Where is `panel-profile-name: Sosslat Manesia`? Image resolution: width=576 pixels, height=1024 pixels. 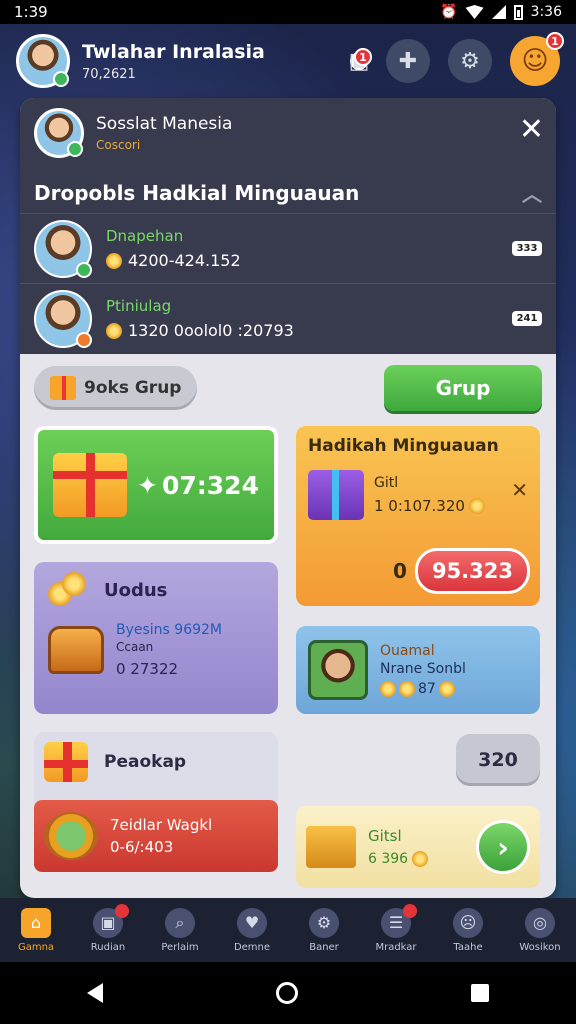
panel-profile-name: Sosslat Manesia is located at coordinates (164, 124).